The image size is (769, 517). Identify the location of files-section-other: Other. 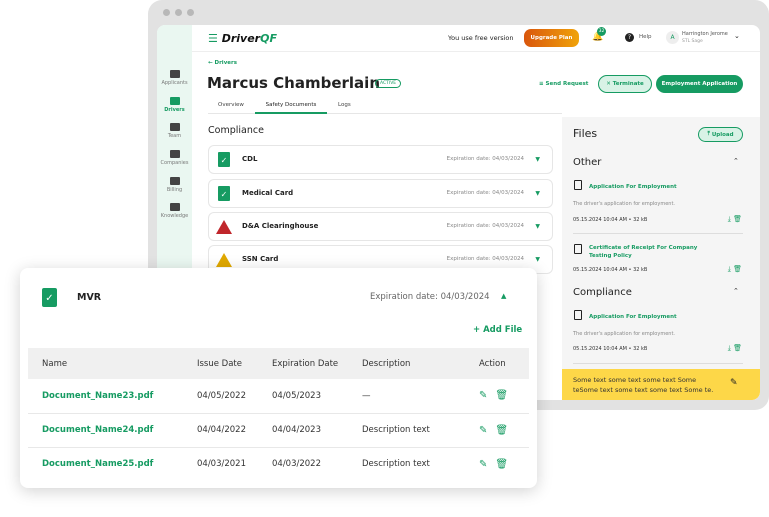
(587, 162).